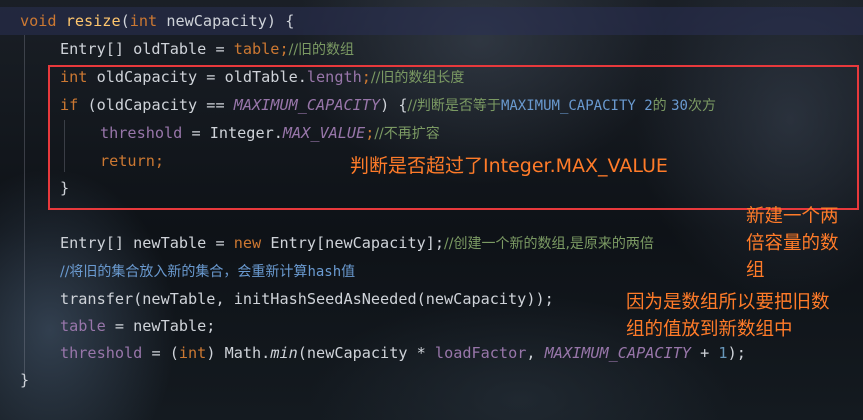 Image resolution: width=863 pixels, height=420 pixels. What do you see at coordinates (101, 353) in the screenshot?
I see `field-reference: threshold` at bounding box center [101, 353].